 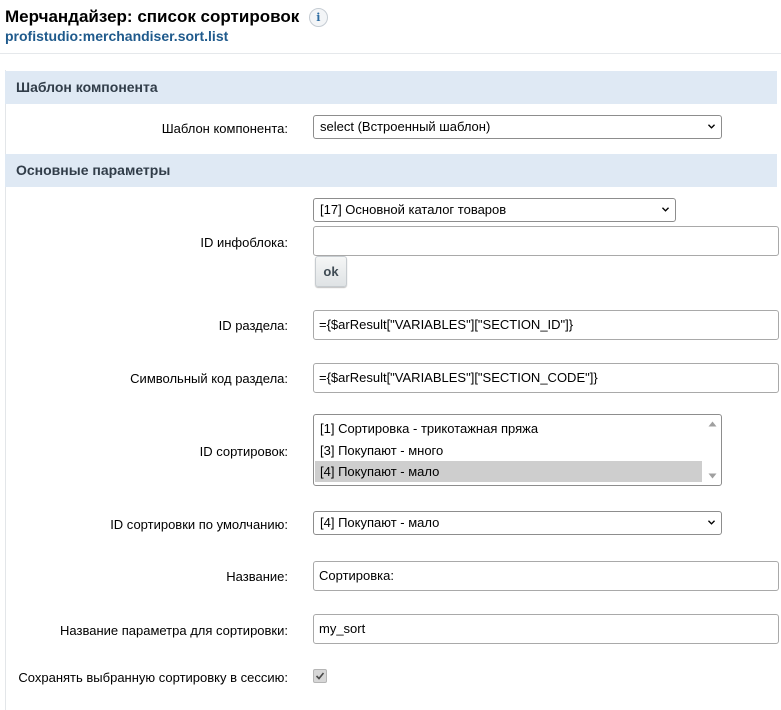 I want to click on default-sort-select-value: [4] Покупают - мало, so click(x=380, y=522).